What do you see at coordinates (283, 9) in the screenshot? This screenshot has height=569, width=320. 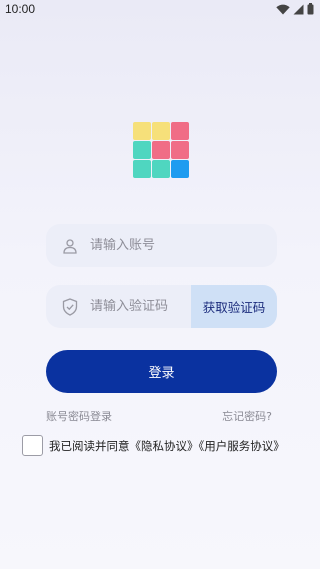 I see `wifi-icon` at bounding box center [283, 9].